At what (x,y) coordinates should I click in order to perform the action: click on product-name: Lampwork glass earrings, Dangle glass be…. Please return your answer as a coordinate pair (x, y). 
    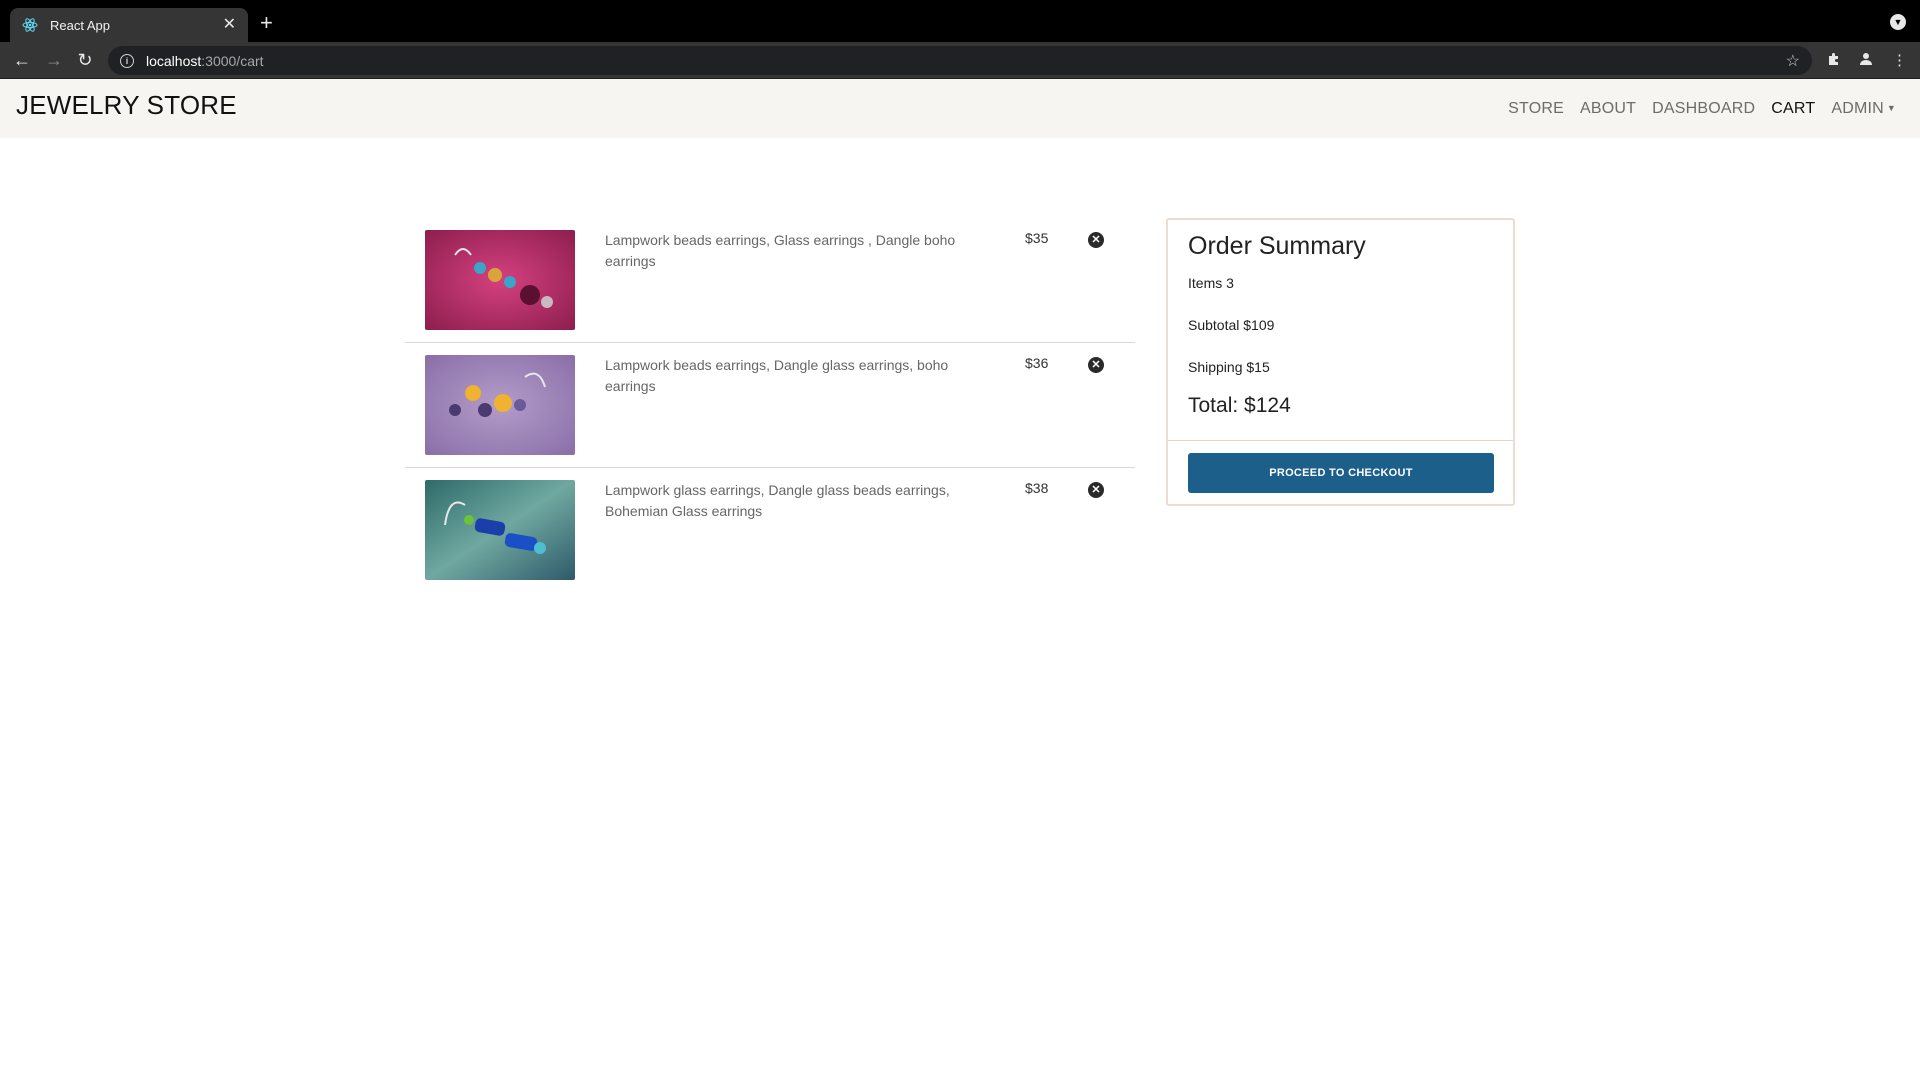
    Looking at the image, I should click on (777, 500).